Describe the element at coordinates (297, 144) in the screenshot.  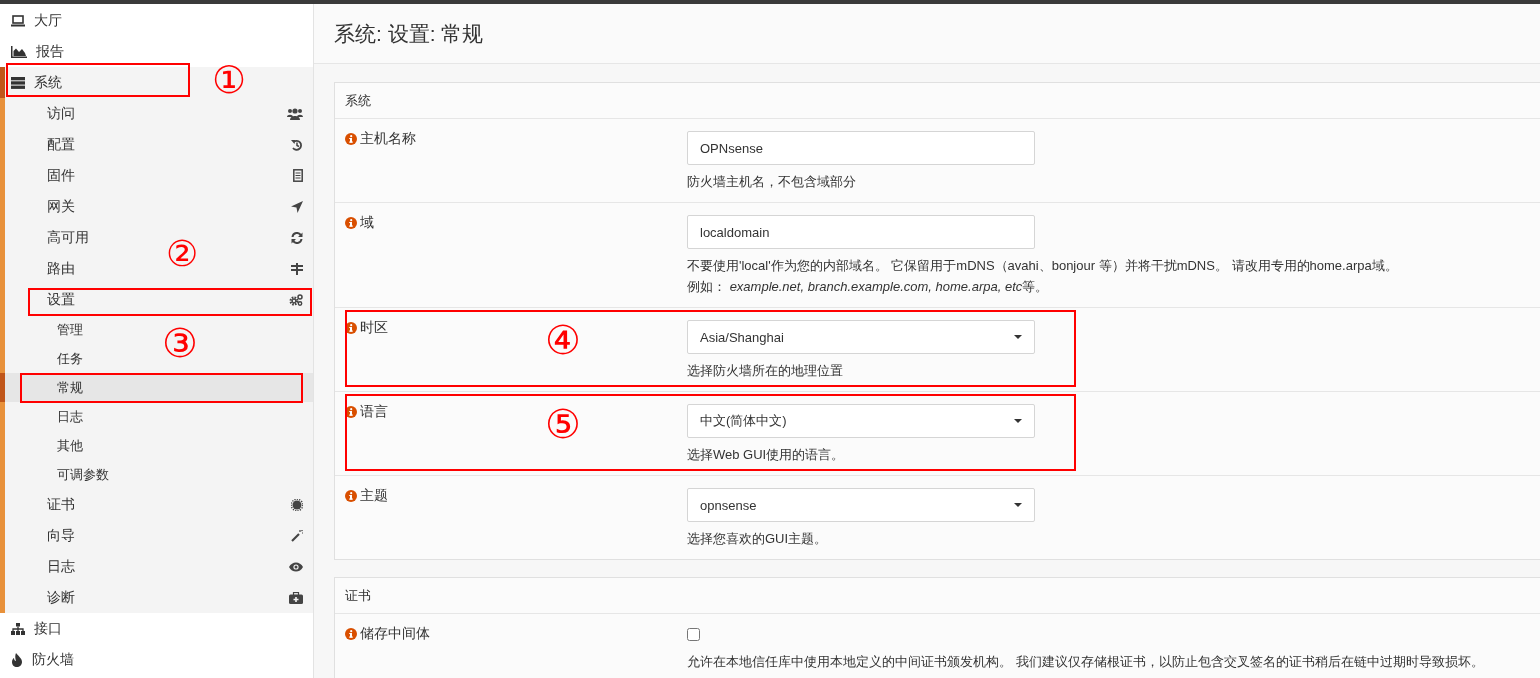
I see `history-icon` at that location.